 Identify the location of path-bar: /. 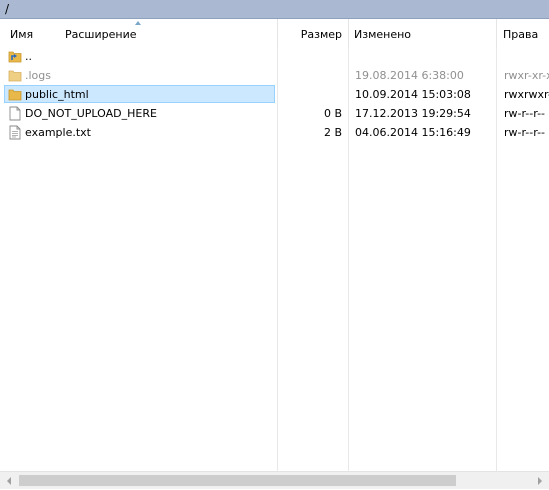
(274, 9).